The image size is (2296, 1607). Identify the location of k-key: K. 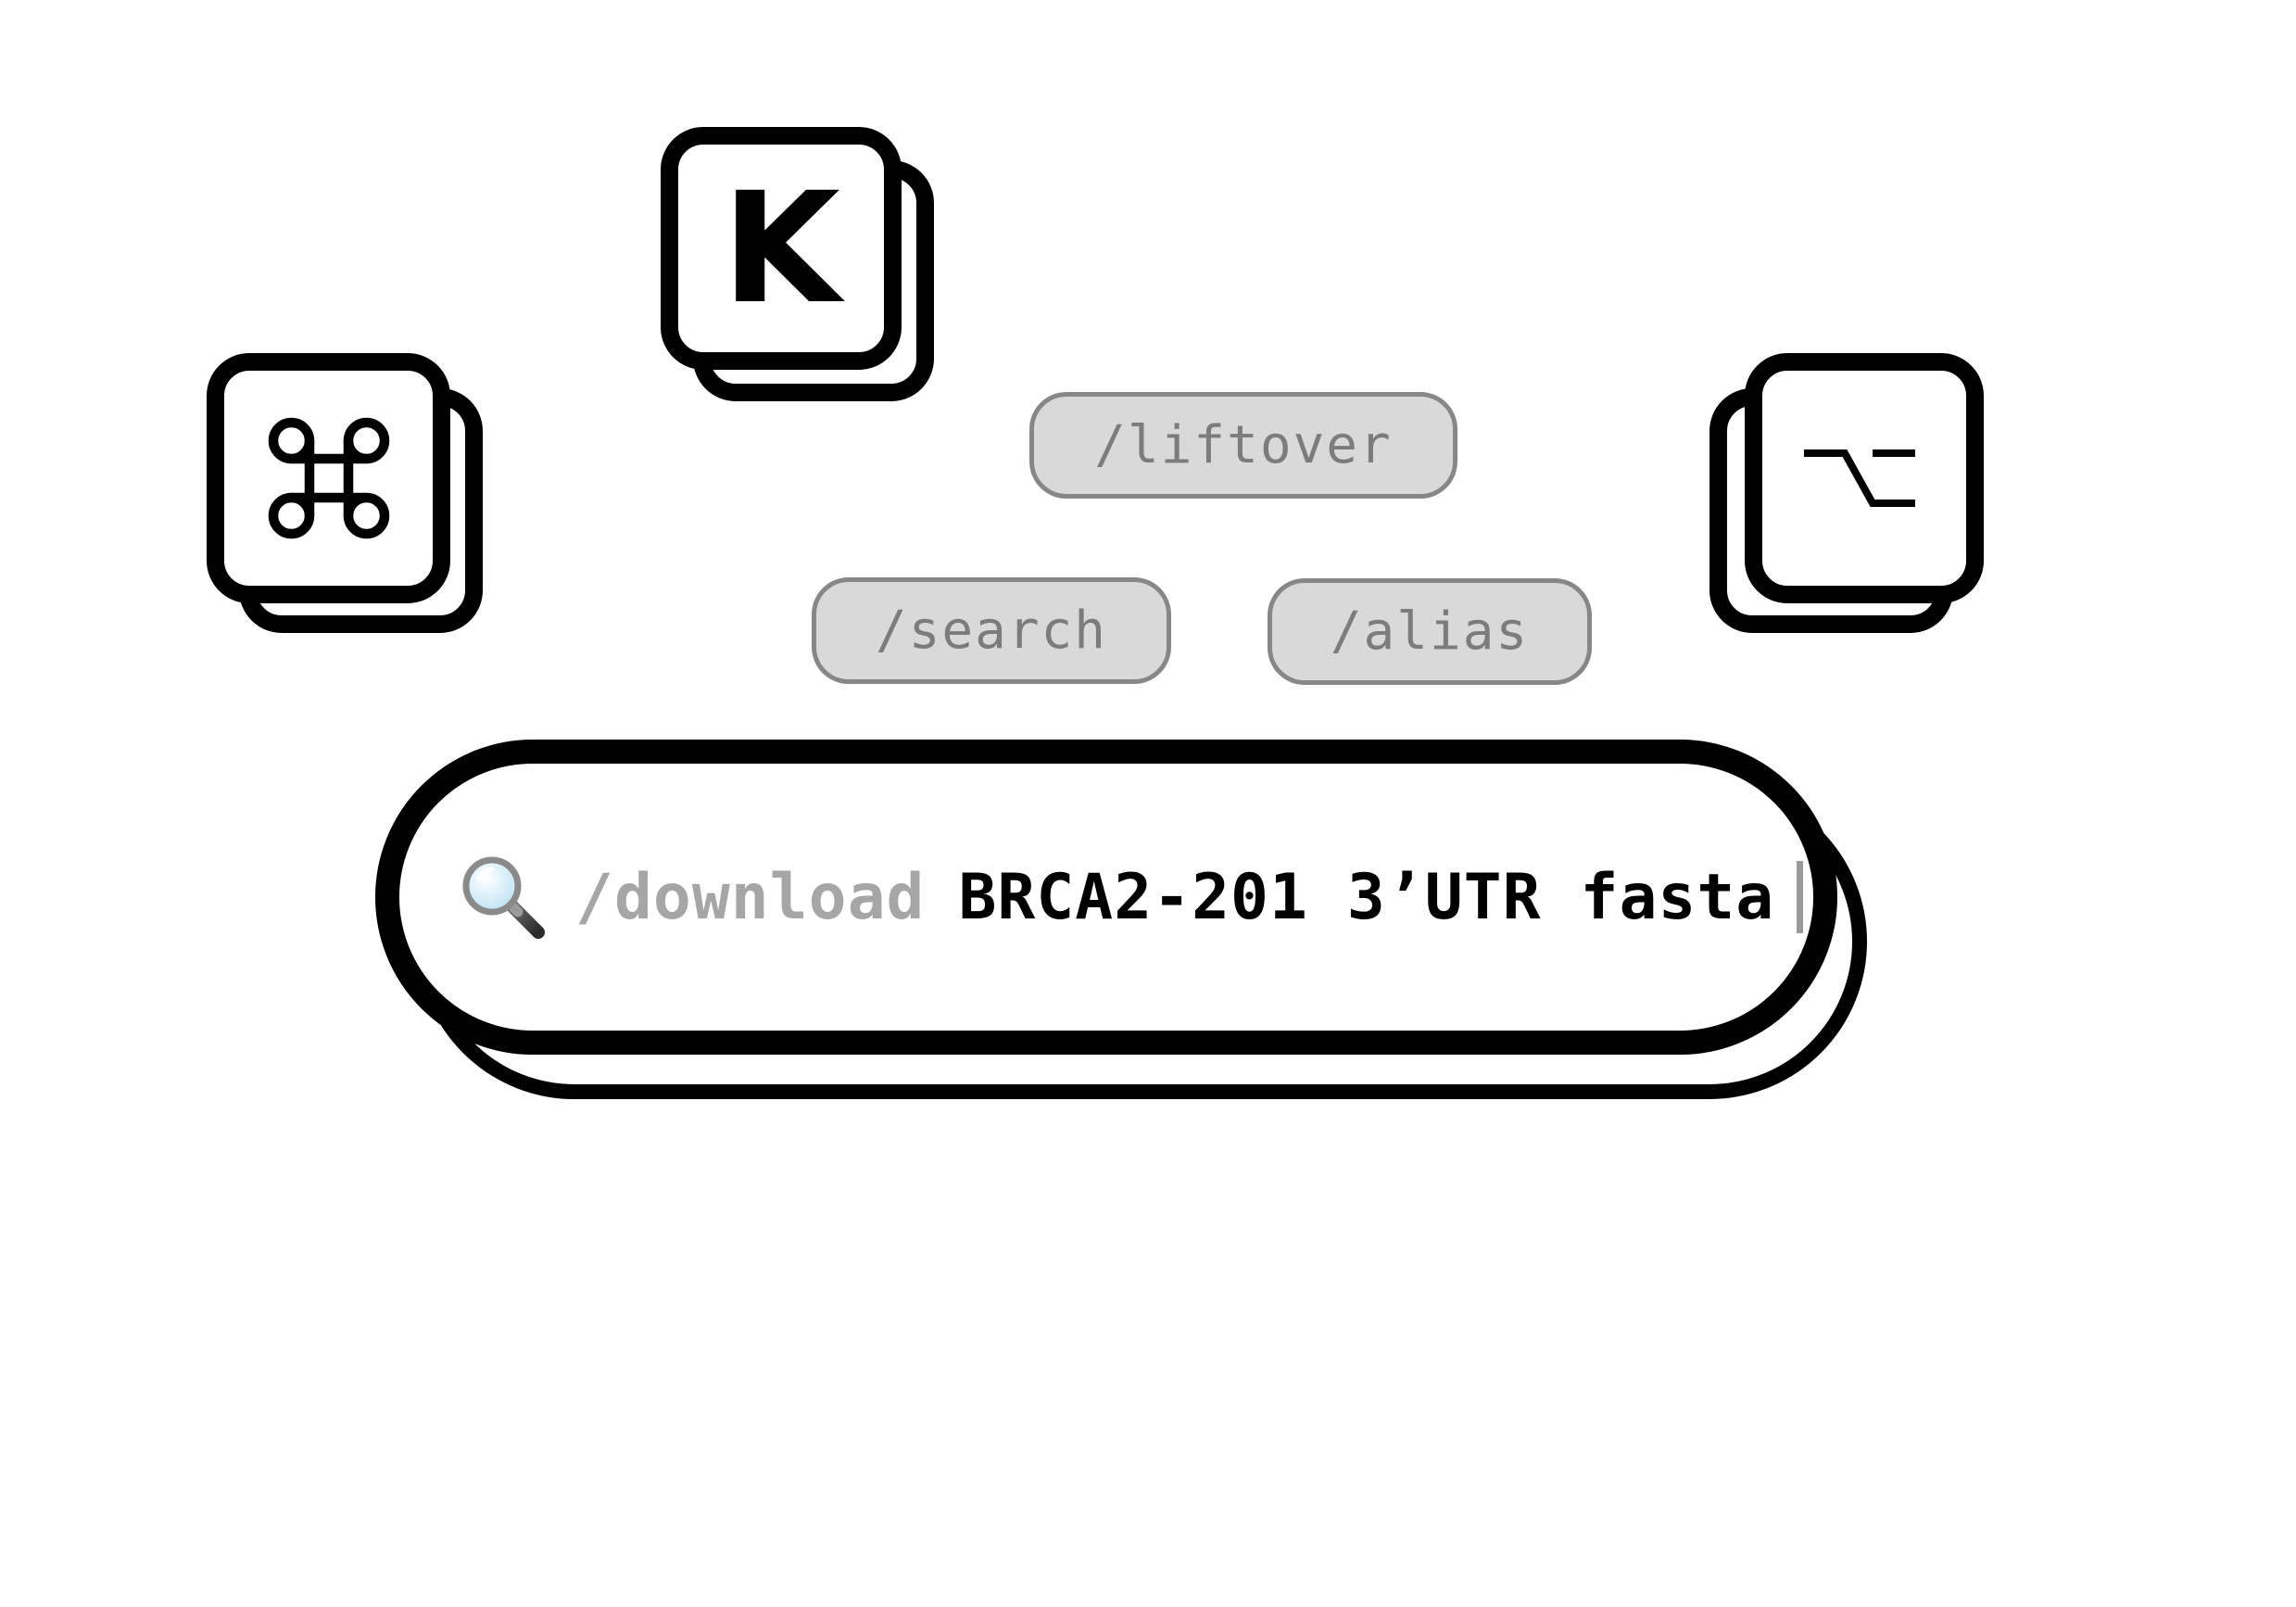
(800, 266).